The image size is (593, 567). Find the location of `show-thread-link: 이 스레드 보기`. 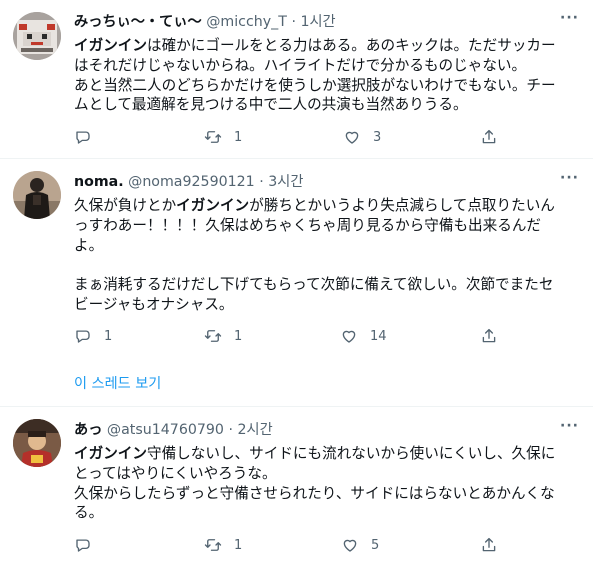

show-thread-link: 이 스레드 보기 is located at coordinates (117, 383).